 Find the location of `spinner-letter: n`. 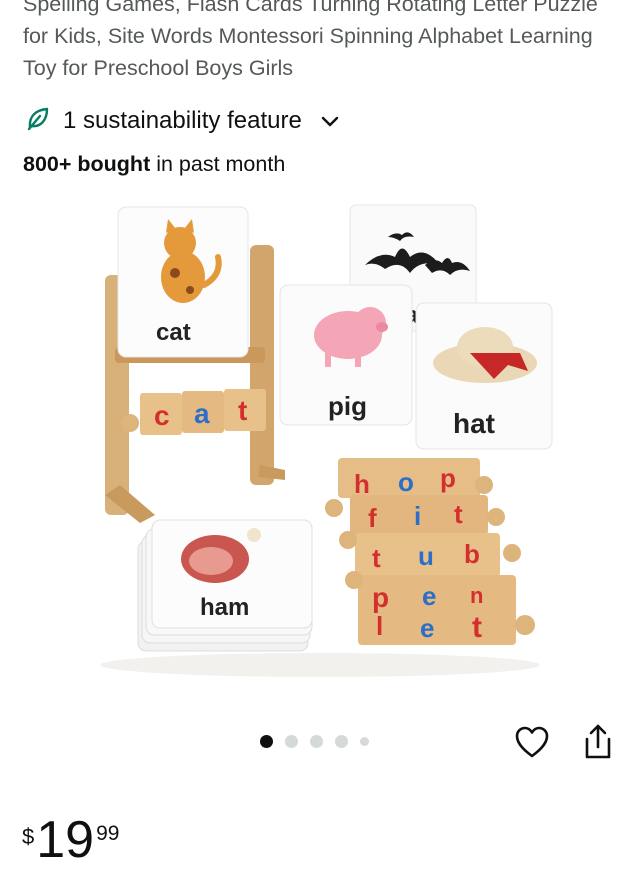

spinner-letter: n is located at coordinates (476, 595).